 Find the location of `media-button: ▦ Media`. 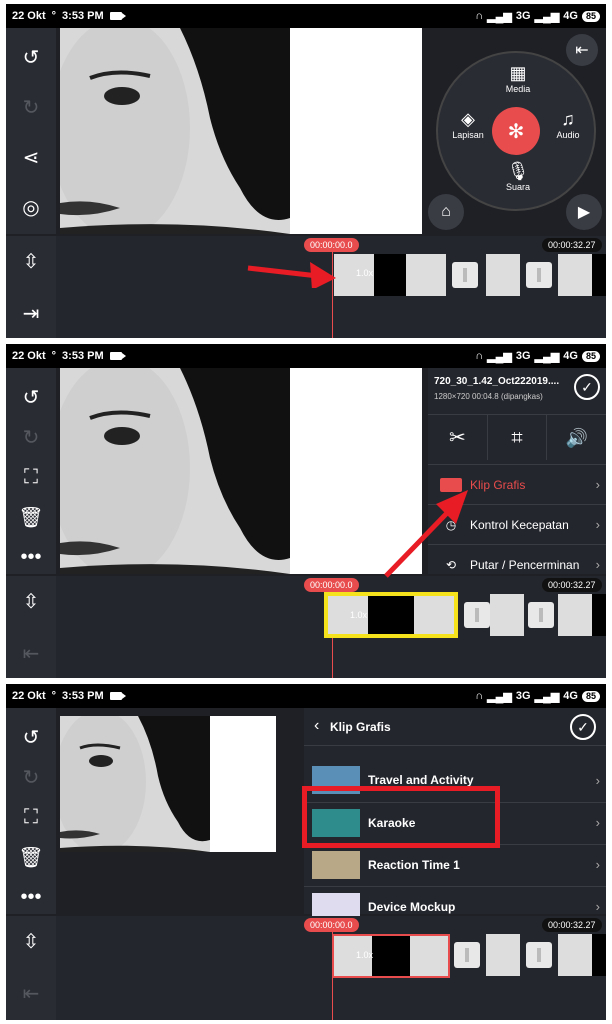

media-button: ▦ Media is located at coordinates (518, 78).